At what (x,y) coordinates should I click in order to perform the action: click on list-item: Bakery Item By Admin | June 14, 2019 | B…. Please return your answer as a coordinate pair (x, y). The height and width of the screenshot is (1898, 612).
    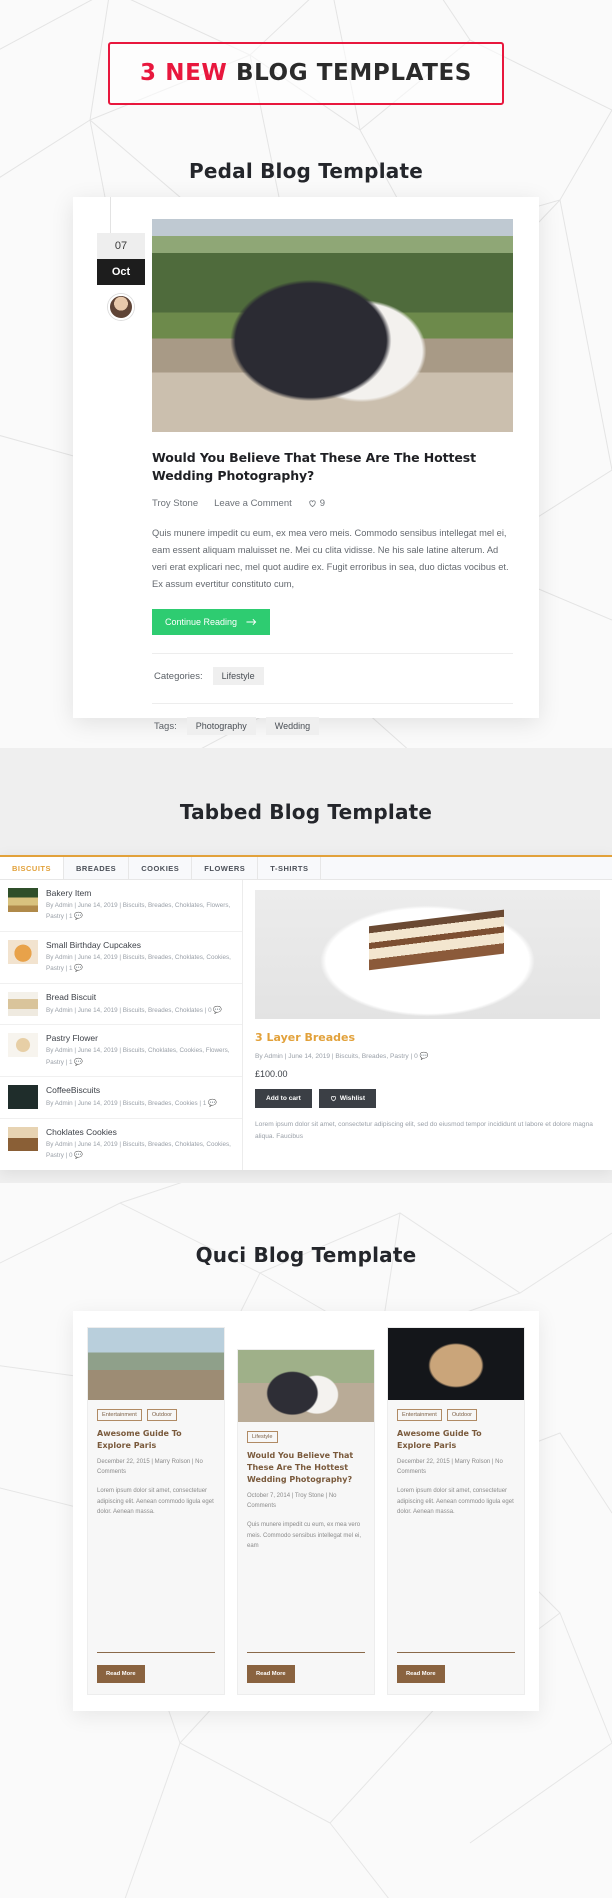
    Looking at the image, I should click on (121, 906).